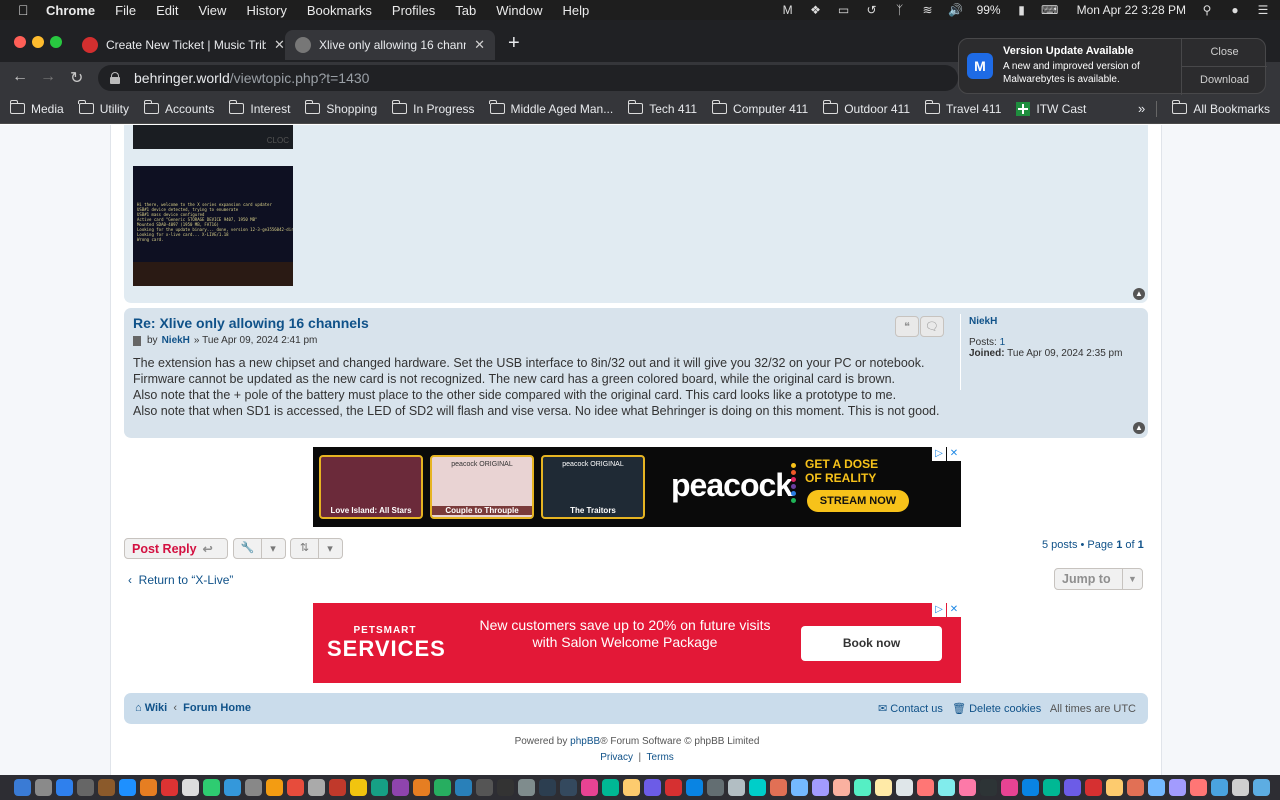  I want to click on return-to-forum-link: ‹ Return to “X-Live”, so click(180, 580).